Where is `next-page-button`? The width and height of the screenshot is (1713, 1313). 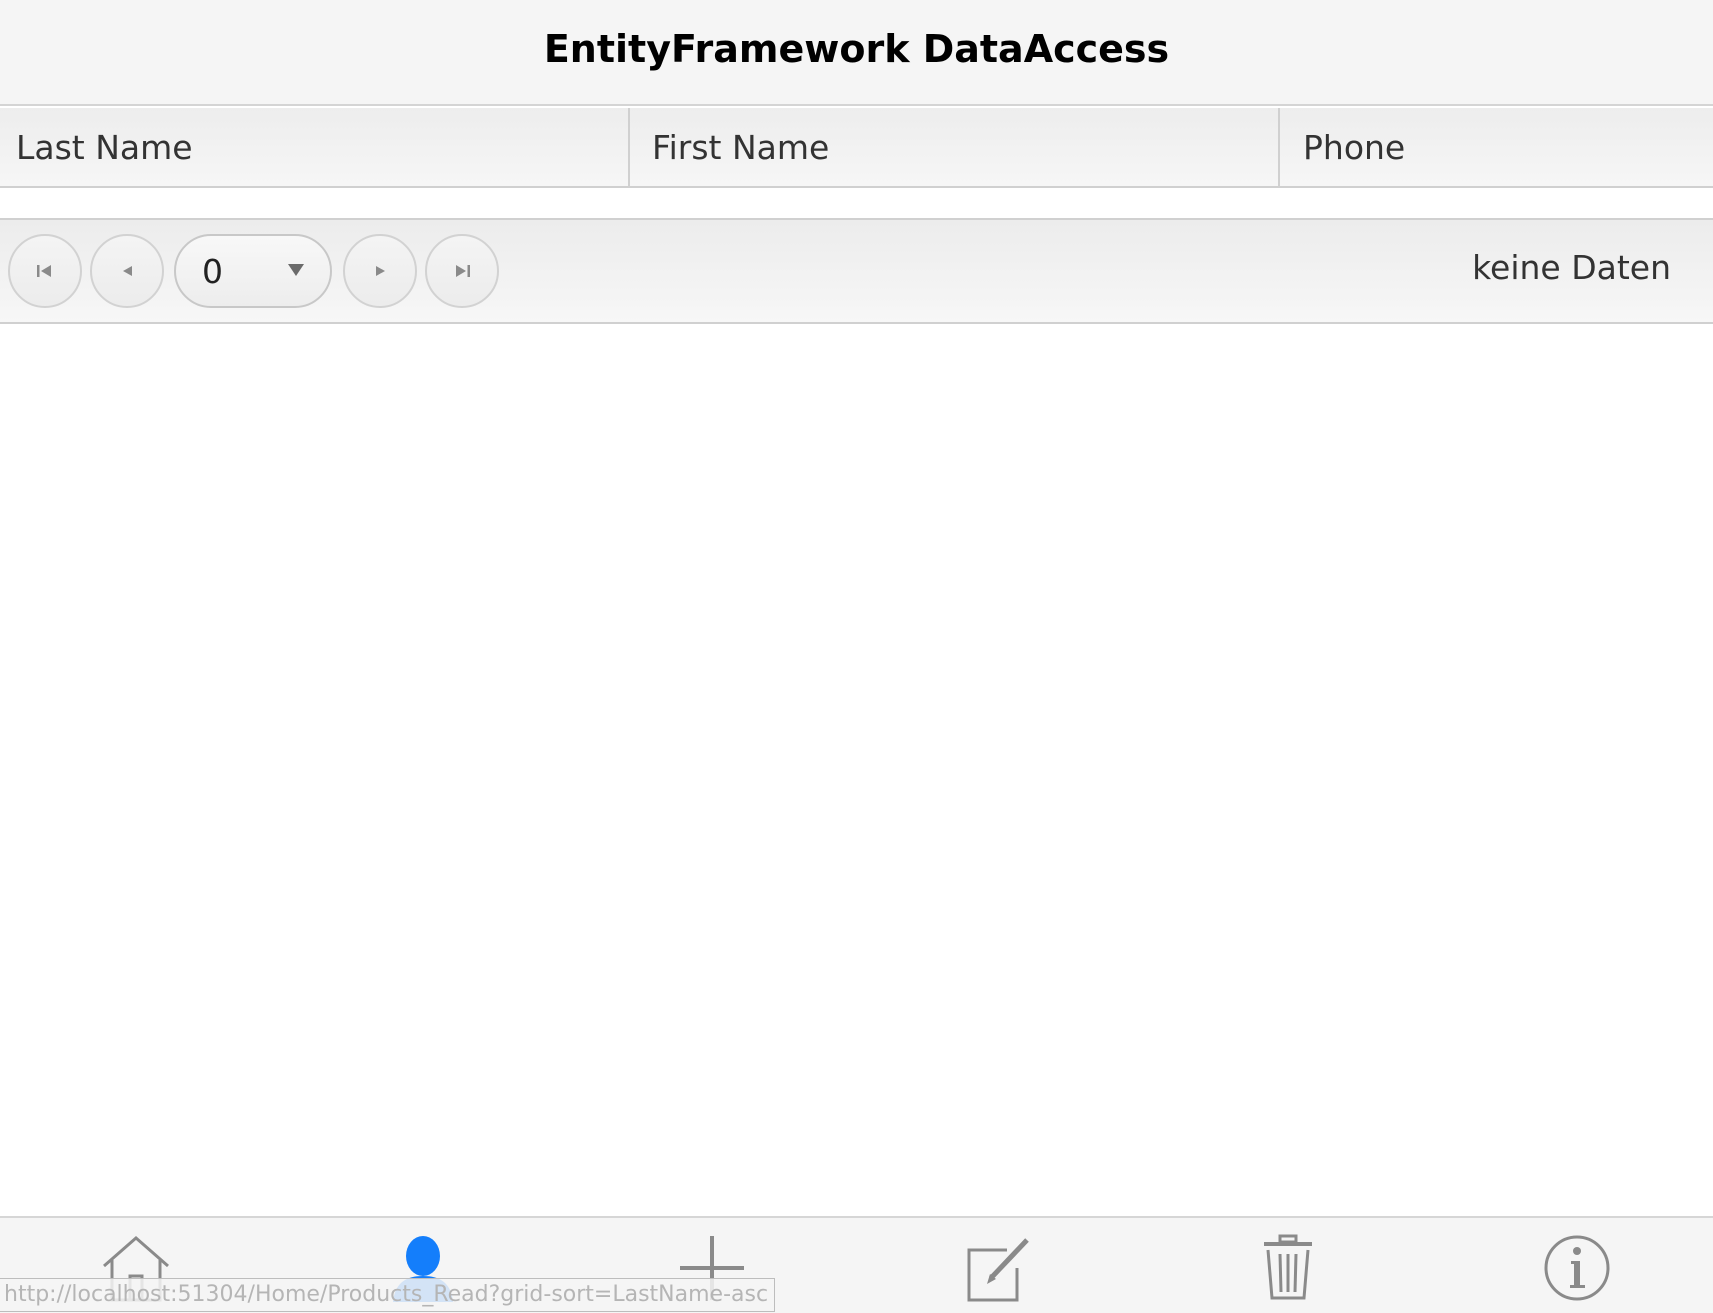 next-page-button is located at coordinates (380, 271).